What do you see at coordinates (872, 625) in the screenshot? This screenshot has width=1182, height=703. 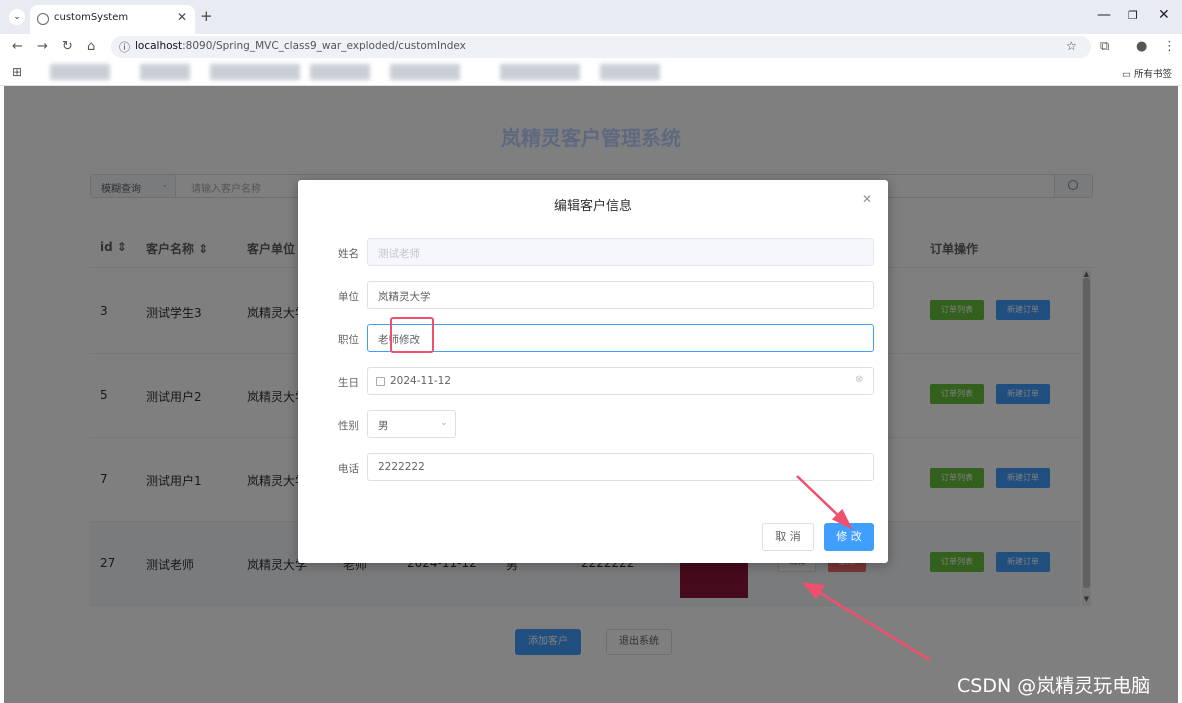 I see `annotation-arrow-to-edit` at bounding box center [872, 625].